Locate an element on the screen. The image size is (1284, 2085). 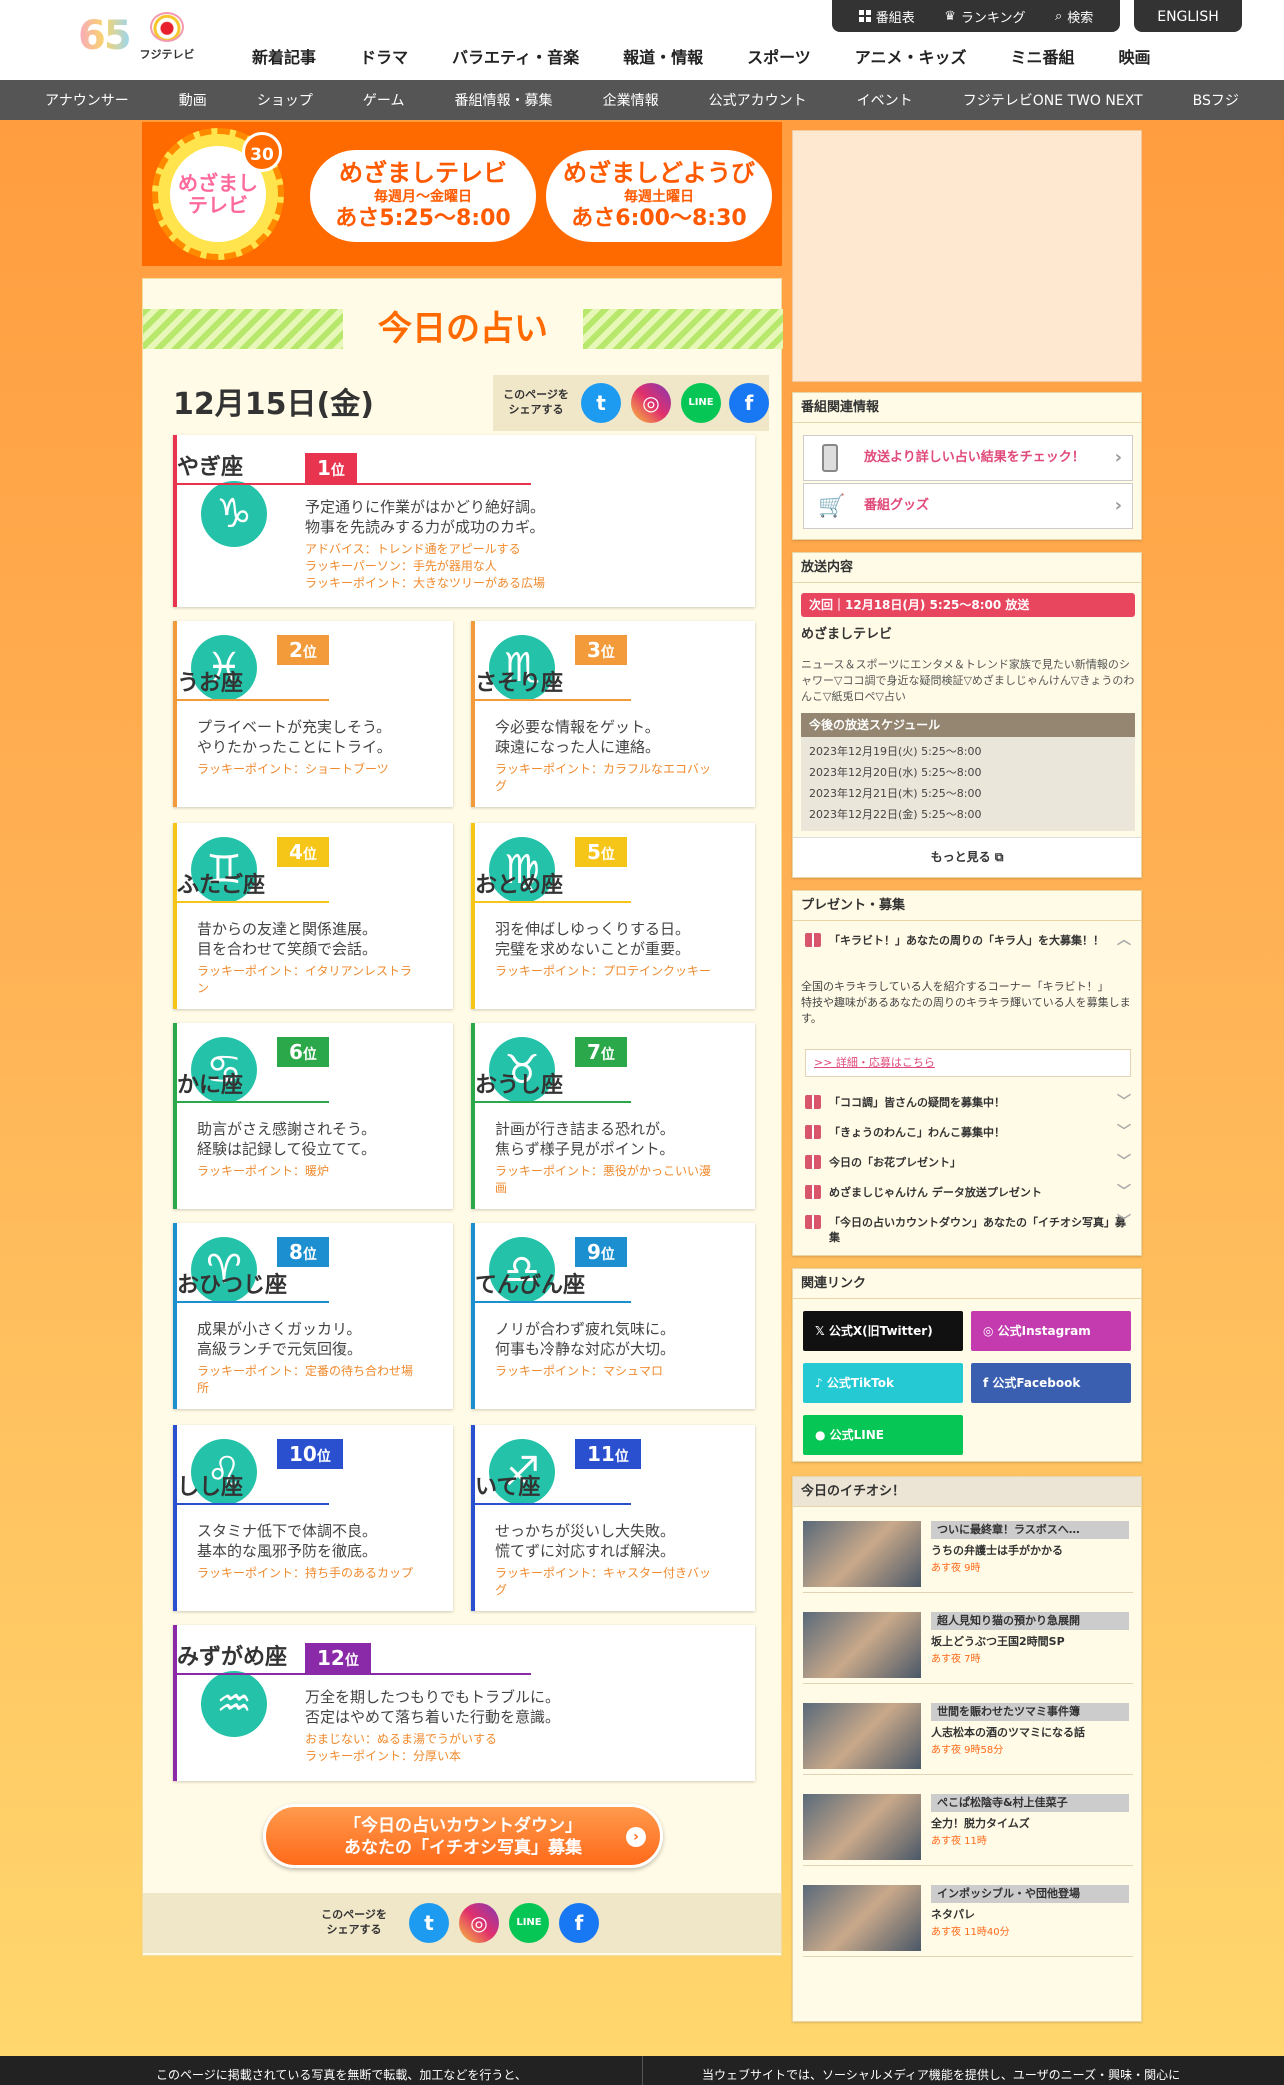
fortune-desc-line: 成果が小さくガッカリ。 is located at coordinates (279, 1329).